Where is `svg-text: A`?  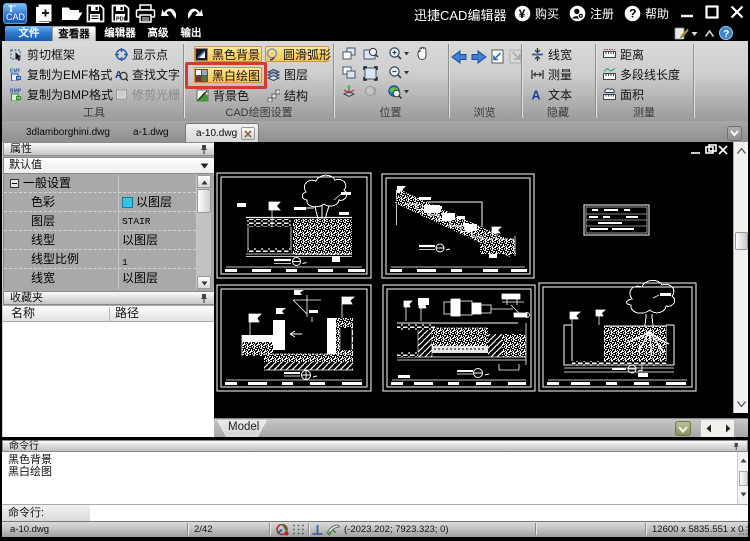 svg-text: A is located at coordinates (536, 95).